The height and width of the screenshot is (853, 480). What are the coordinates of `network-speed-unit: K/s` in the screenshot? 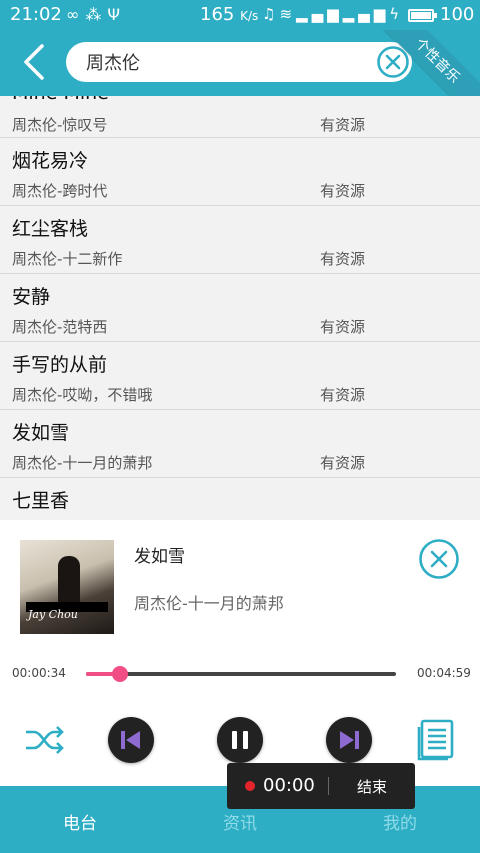 It's located at (249, 16).